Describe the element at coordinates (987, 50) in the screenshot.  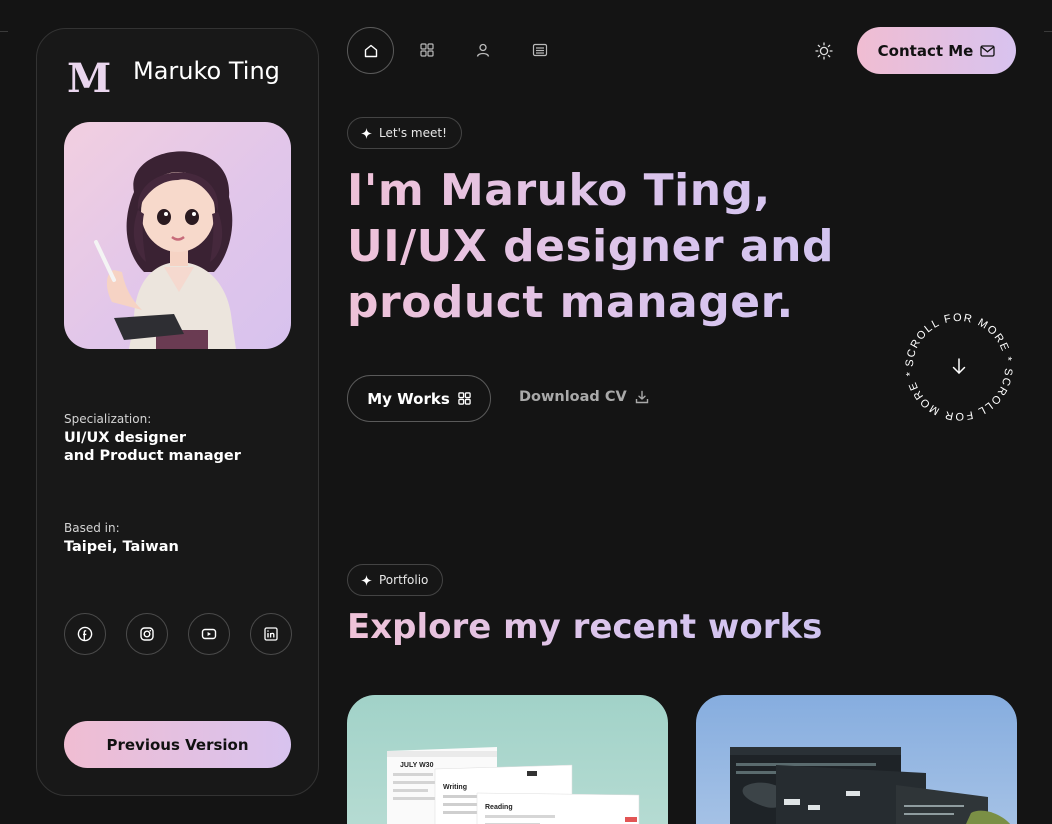
I see `mail-icon` at that location.